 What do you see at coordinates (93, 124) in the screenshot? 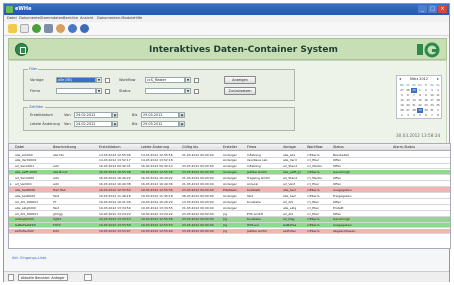
I see `aenderung-von-field: 24.02.2012` at bounding box center [93, 124].